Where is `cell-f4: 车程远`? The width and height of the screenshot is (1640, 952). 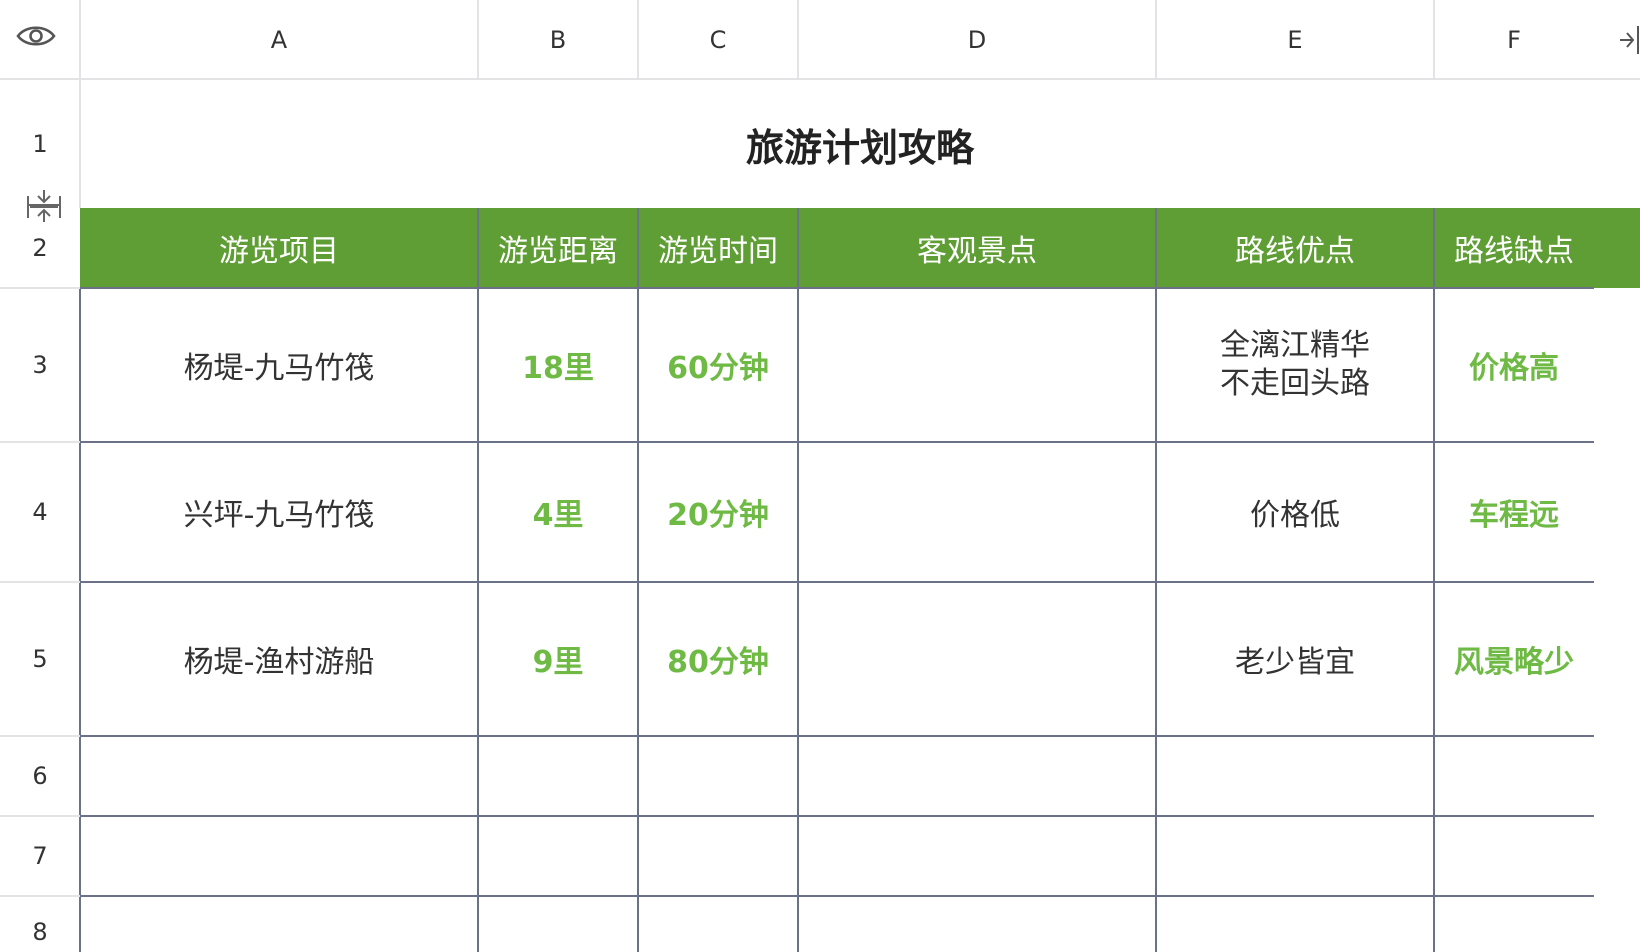 cell-f4: 车程远 is located at coordinates (1514, 512).